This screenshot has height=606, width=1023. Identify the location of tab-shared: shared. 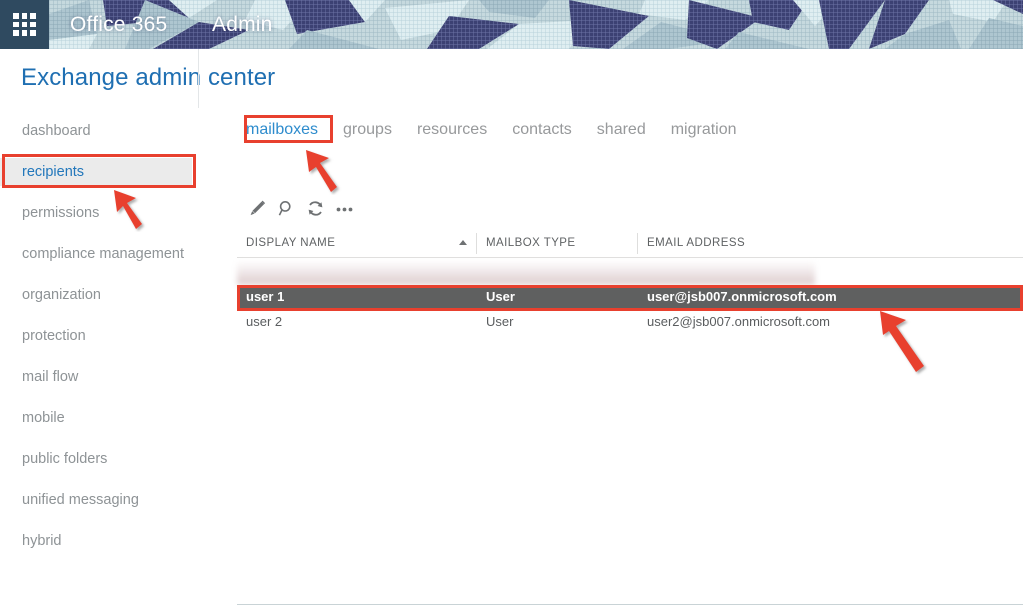
(621, 130).